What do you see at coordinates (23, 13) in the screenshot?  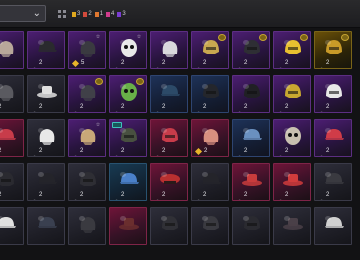 I see `filter-dropdown: ⌄` at bounding box center [23, 13].